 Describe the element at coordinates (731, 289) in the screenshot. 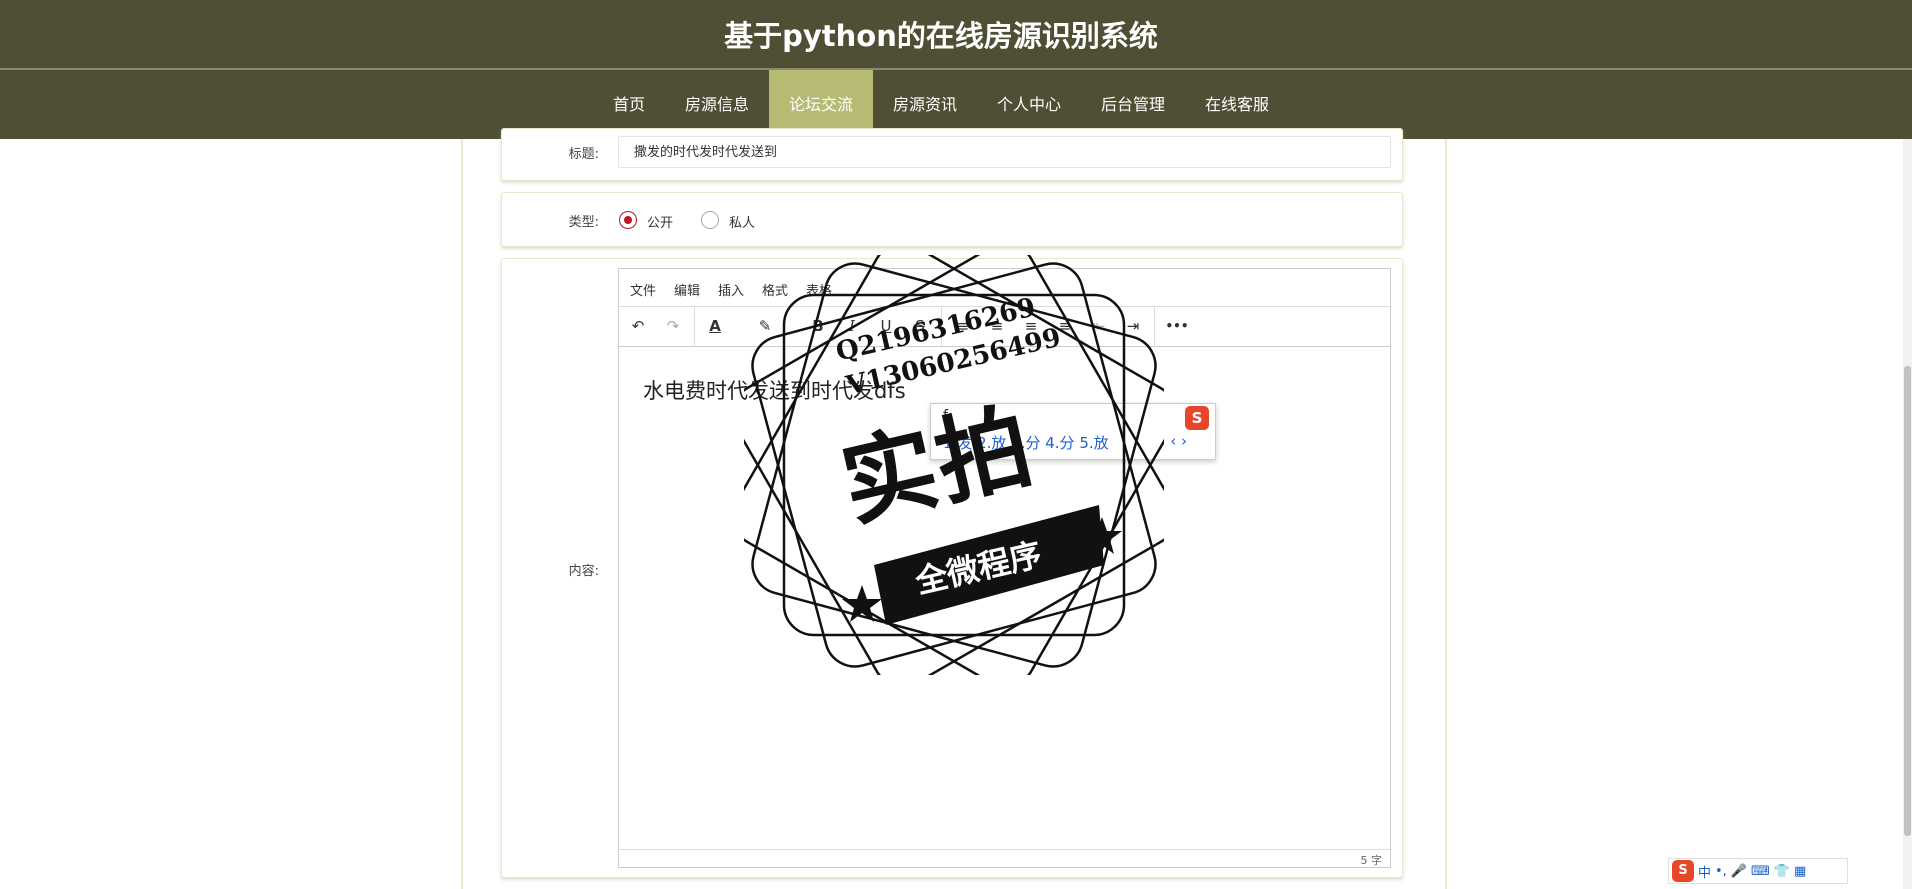

I see `menu-insert: 插入` at that location.